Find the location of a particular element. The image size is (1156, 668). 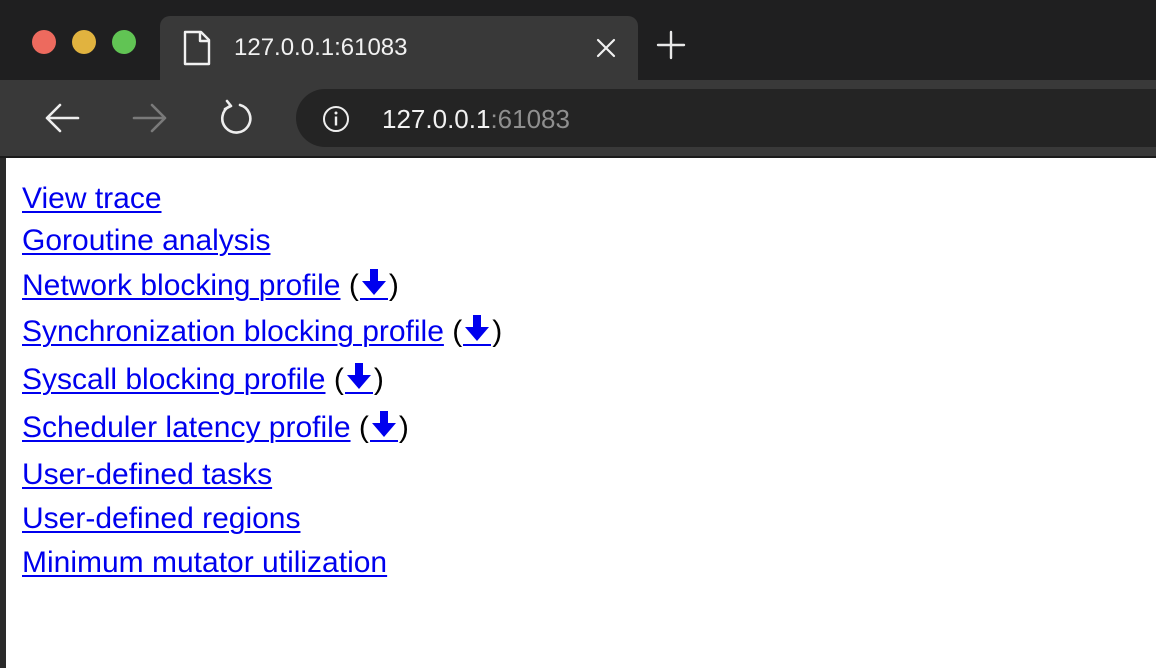

list-item: User-defined tasks is located at coordinates (262, 474).